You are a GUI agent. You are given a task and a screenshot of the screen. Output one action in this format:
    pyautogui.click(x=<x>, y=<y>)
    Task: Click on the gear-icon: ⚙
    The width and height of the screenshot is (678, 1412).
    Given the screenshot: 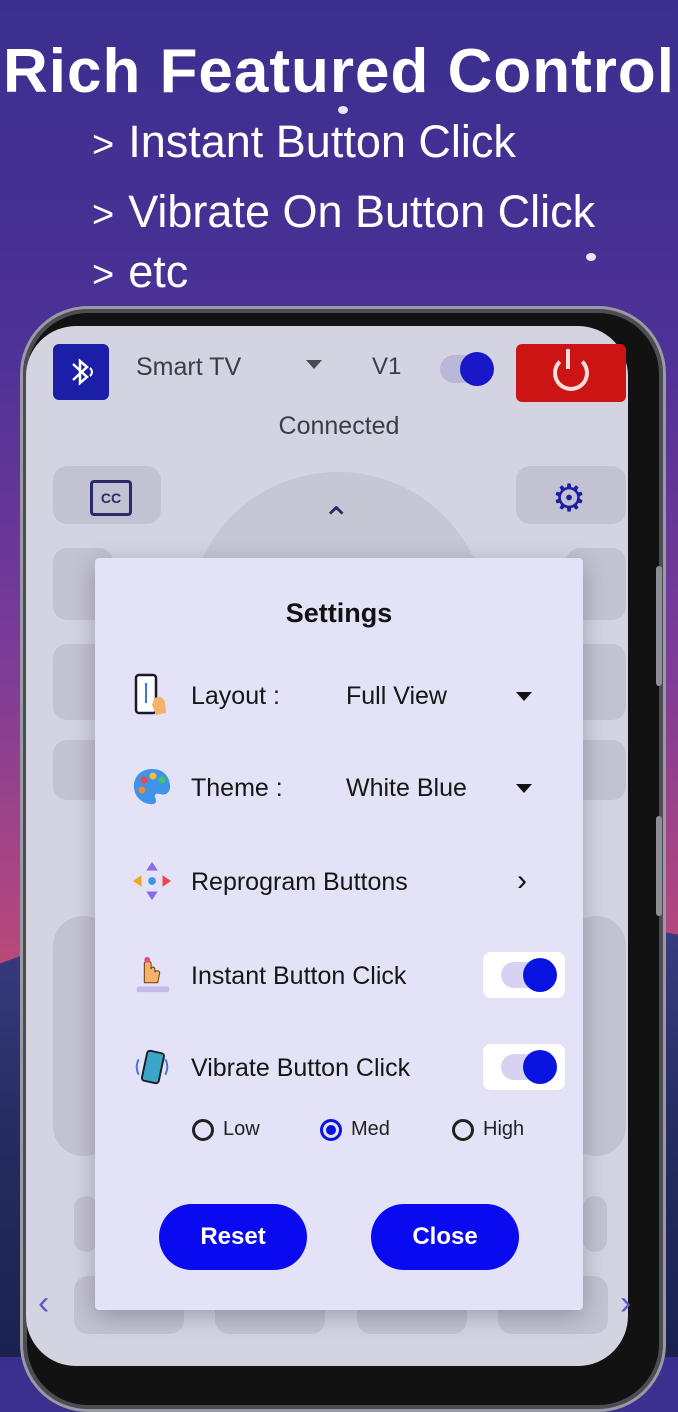 What is the action you would take?
    pyautogui.click(x=569, y=499)
    